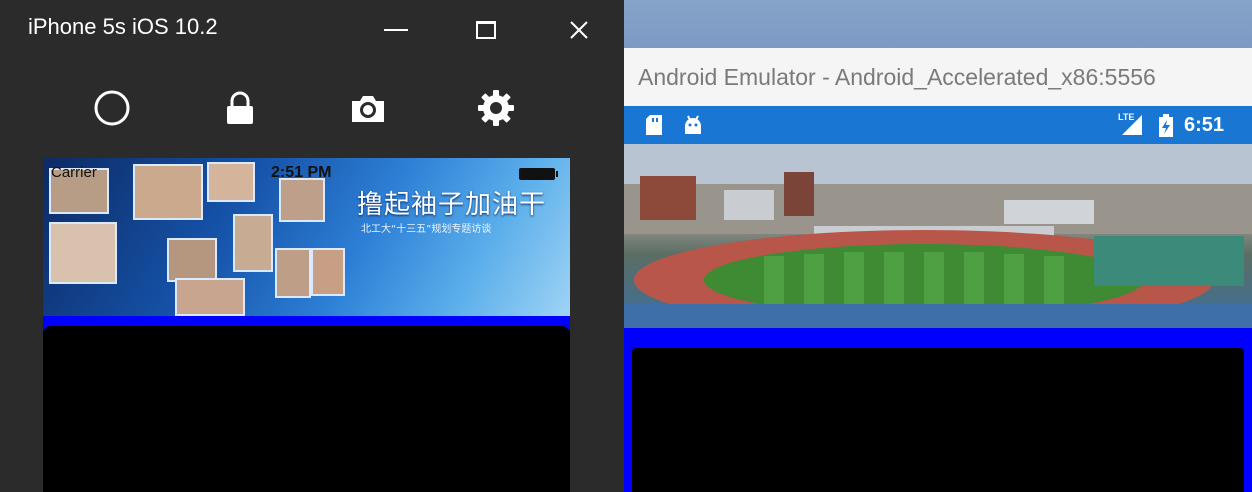 The image size is (1252, 492). What do you see at coordinates (306, 237) in the screenshot?
I see `banner-image: Carrier 2:51 PM 撸起袖子加油干 北工大“十三五”规划专题访谈` at bounding box center [306, 237].